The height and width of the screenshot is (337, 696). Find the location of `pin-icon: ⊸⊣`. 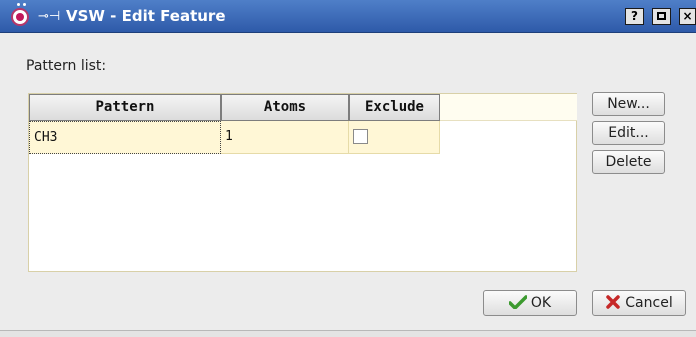

pin-icon: ⊸⊣ is located at coordinates (49, 16).